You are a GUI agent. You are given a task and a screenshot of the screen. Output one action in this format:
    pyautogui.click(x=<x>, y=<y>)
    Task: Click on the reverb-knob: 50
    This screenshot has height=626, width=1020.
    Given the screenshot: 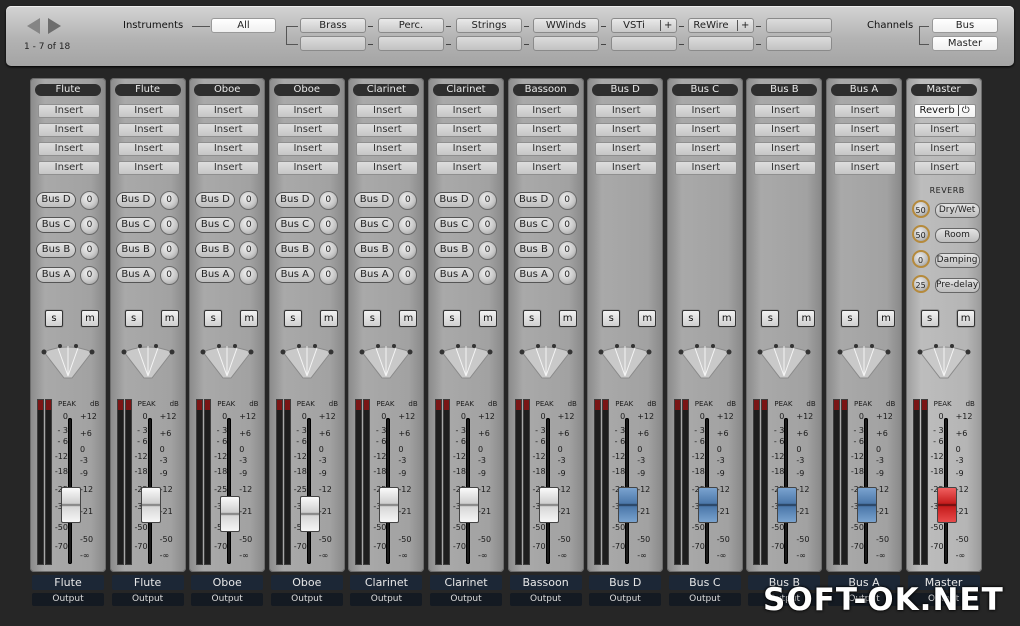 What is the action you would take?
    pyautogui.click(x=920, y=209)
    